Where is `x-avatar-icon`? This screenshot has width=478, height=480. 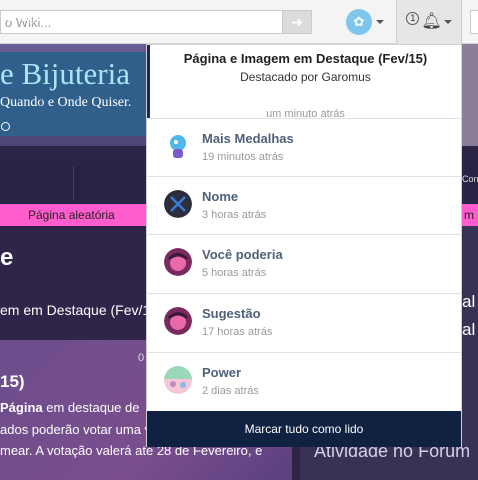 x-avatar-icon is located at coordinates (178, 204).